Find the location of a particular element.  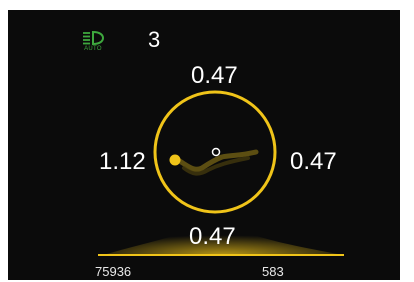

trip-value: 583 is located at coordinates (273, 271).